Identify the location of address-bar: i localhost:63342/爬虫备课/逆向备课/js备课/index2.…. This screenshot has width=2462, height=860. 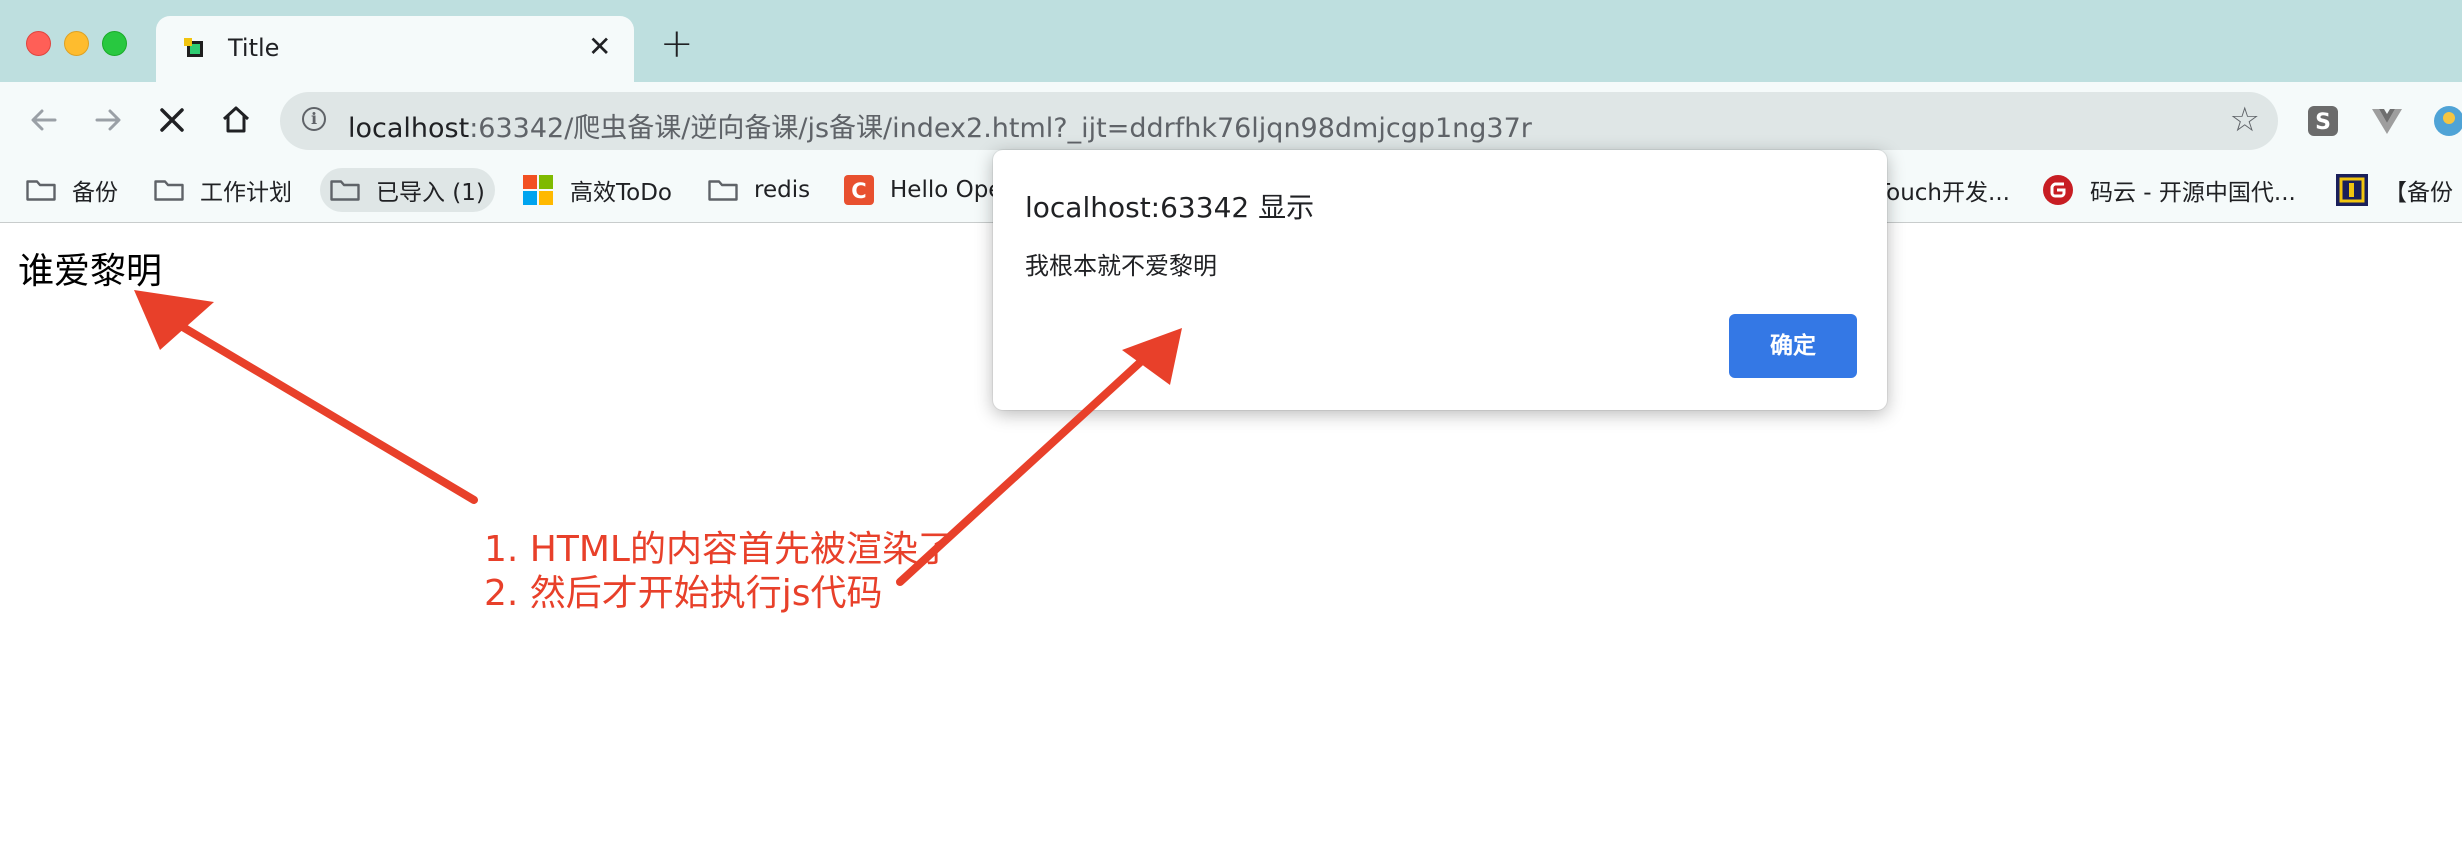
(1279, 121).